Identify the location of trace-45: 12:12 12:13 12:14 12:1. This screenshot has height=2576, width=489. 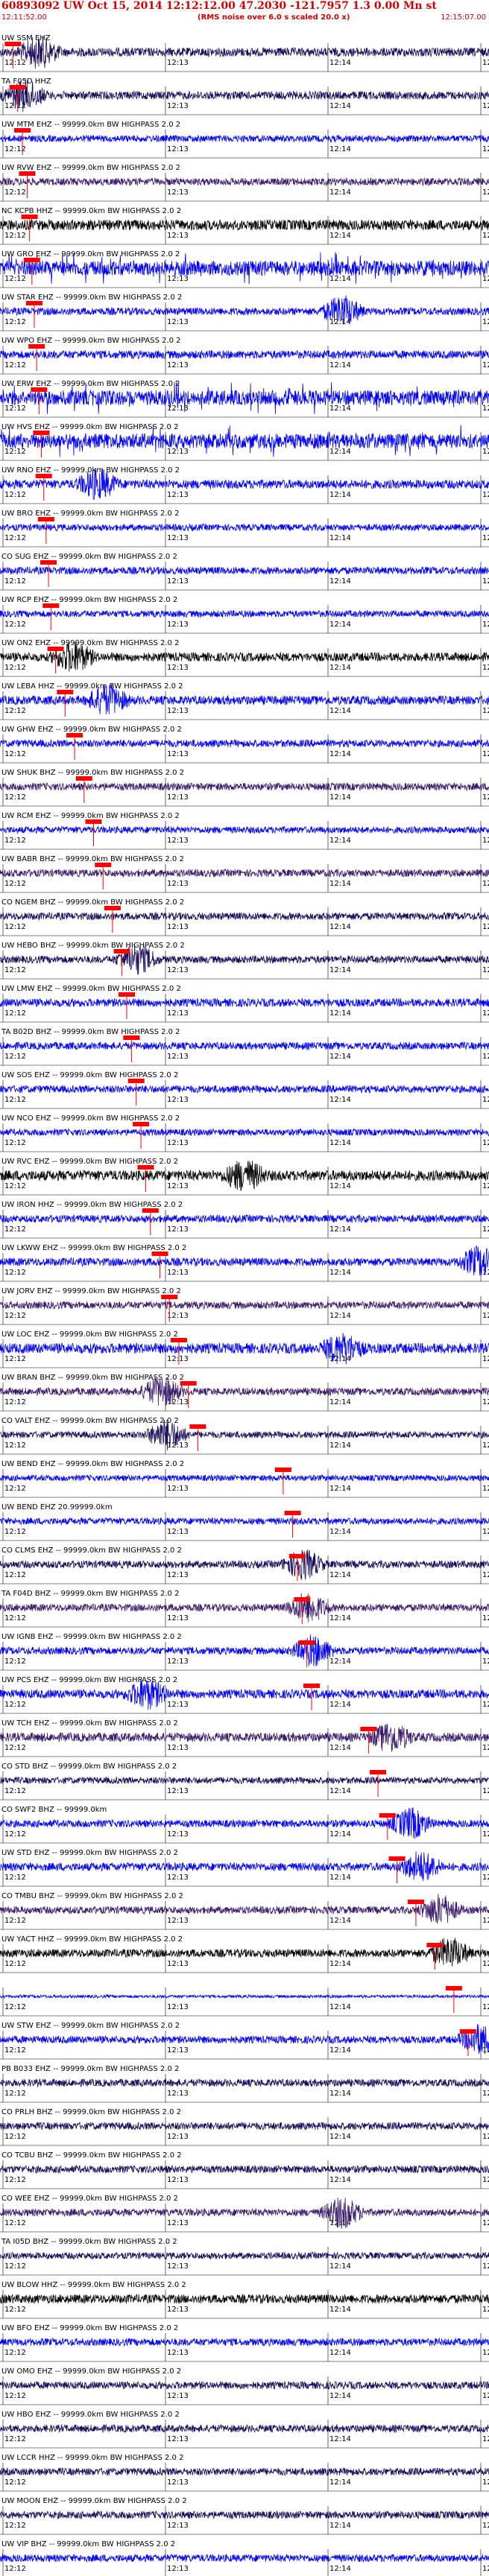
(245, 2002).